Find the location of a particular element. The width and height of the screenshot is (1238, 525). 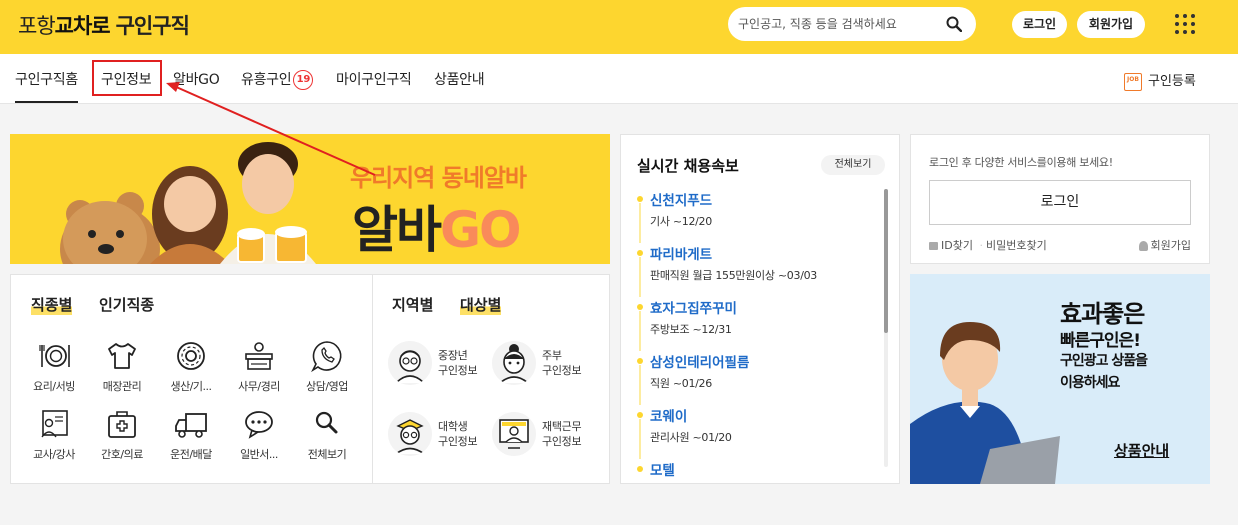

join-link: 회원가입 is located at coordinates (1164, 245).